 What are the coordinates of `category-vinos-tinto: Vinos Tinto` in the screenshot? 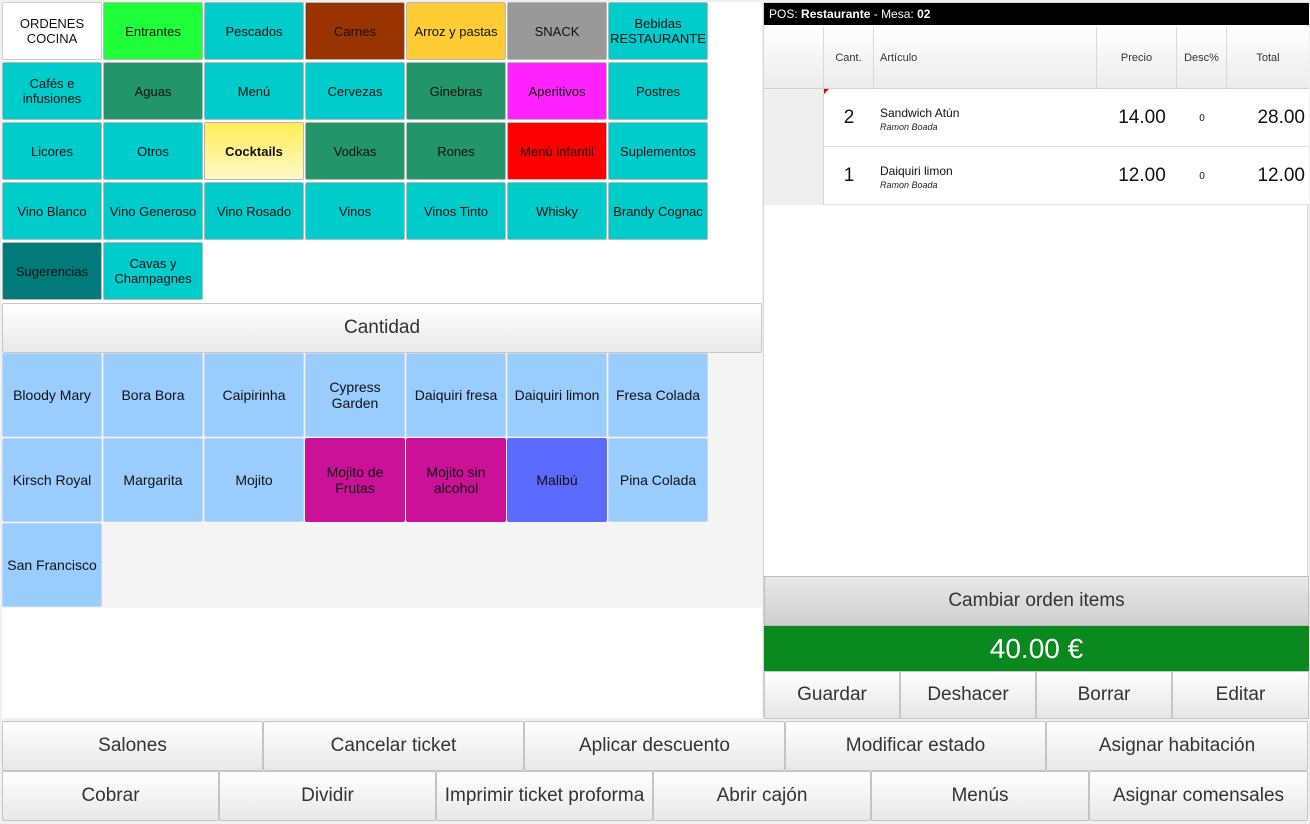 It's located at (456, 211).